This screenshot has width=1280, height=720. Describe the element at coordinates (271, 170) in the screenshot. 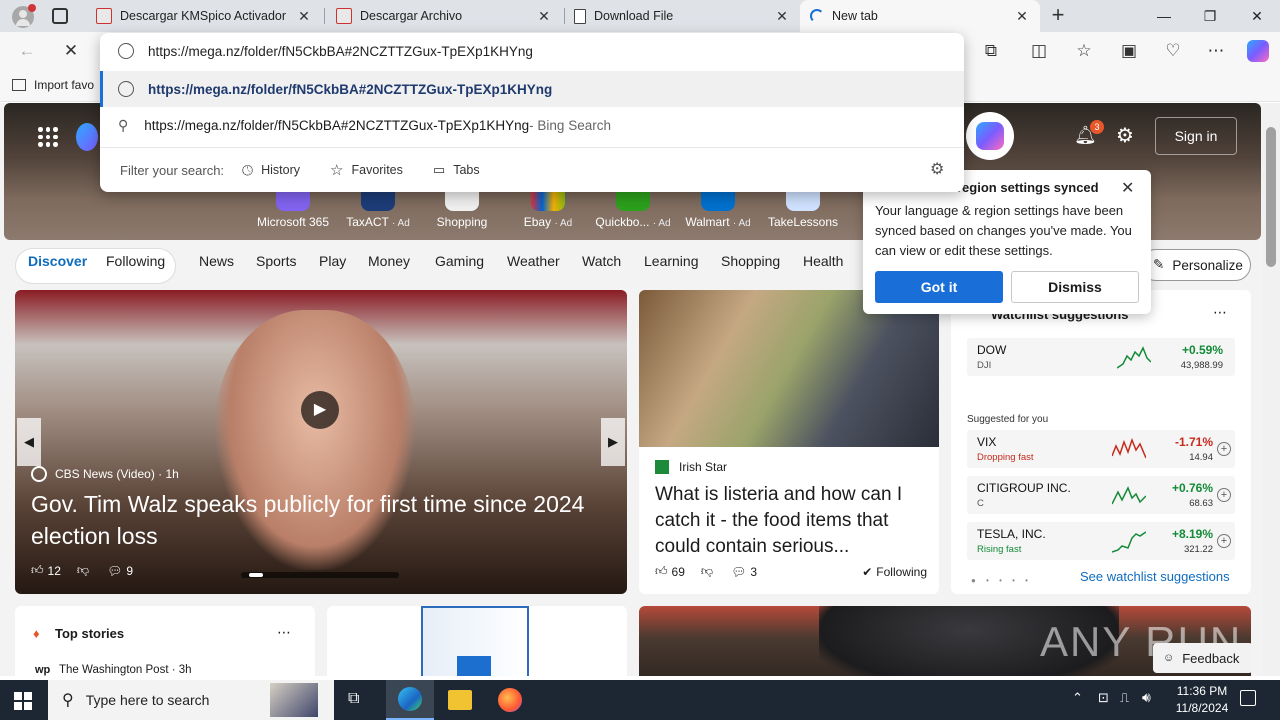

I see `filter-history: 🕓︎ History` at that location.